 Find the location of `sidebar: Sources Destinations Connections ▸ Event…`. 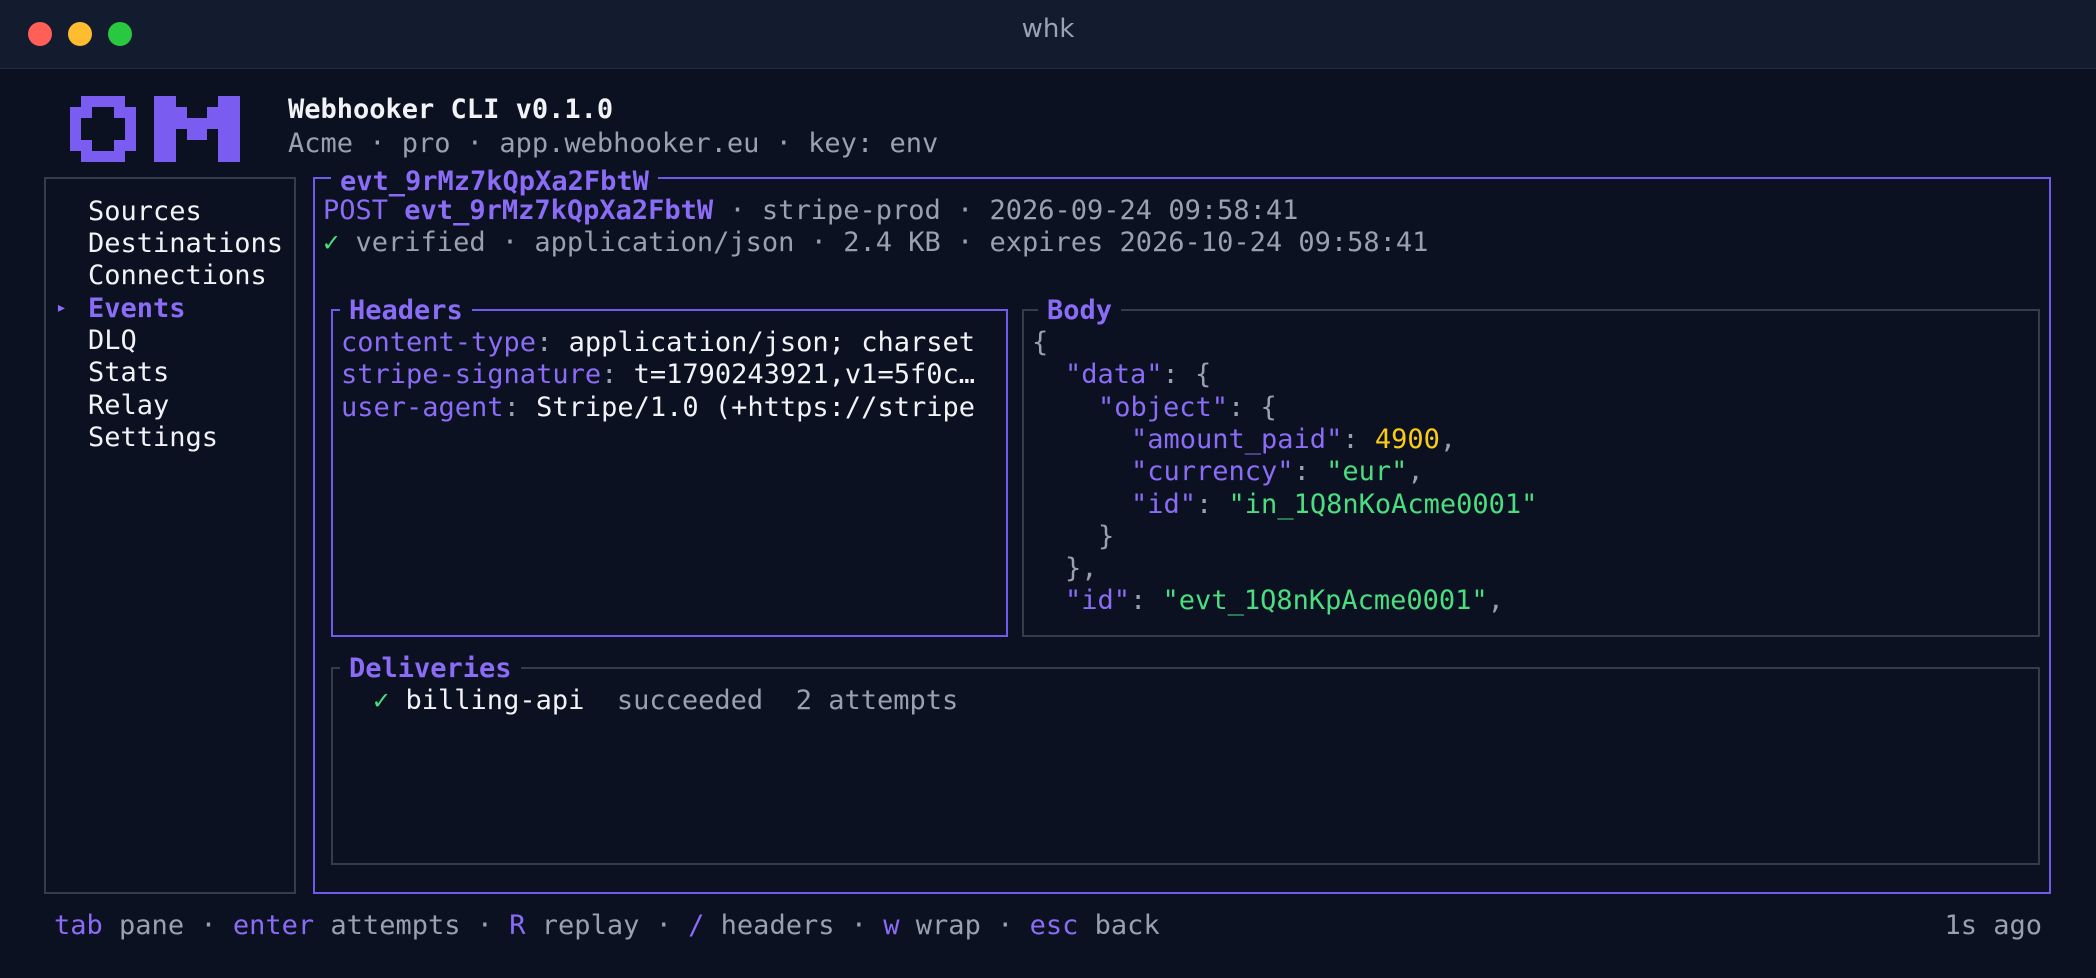

sidebar: Sources Destinations Connections ▸ Event… is located at coordinates (170, 535).